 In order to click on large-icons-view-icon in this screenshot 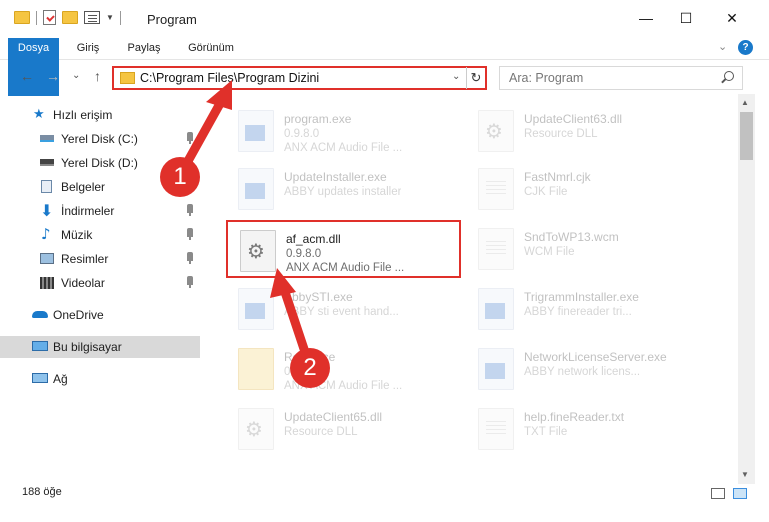, I will do `click(740, 493)`.